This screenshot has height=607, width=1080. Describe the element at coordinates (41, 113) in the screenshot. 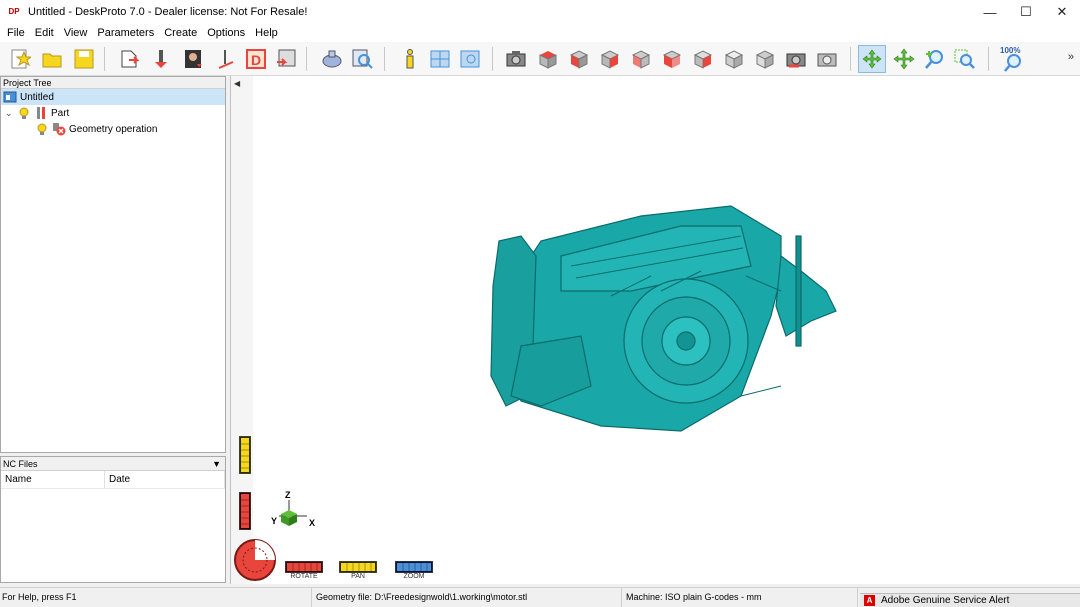

I see `part-icon` at that location.